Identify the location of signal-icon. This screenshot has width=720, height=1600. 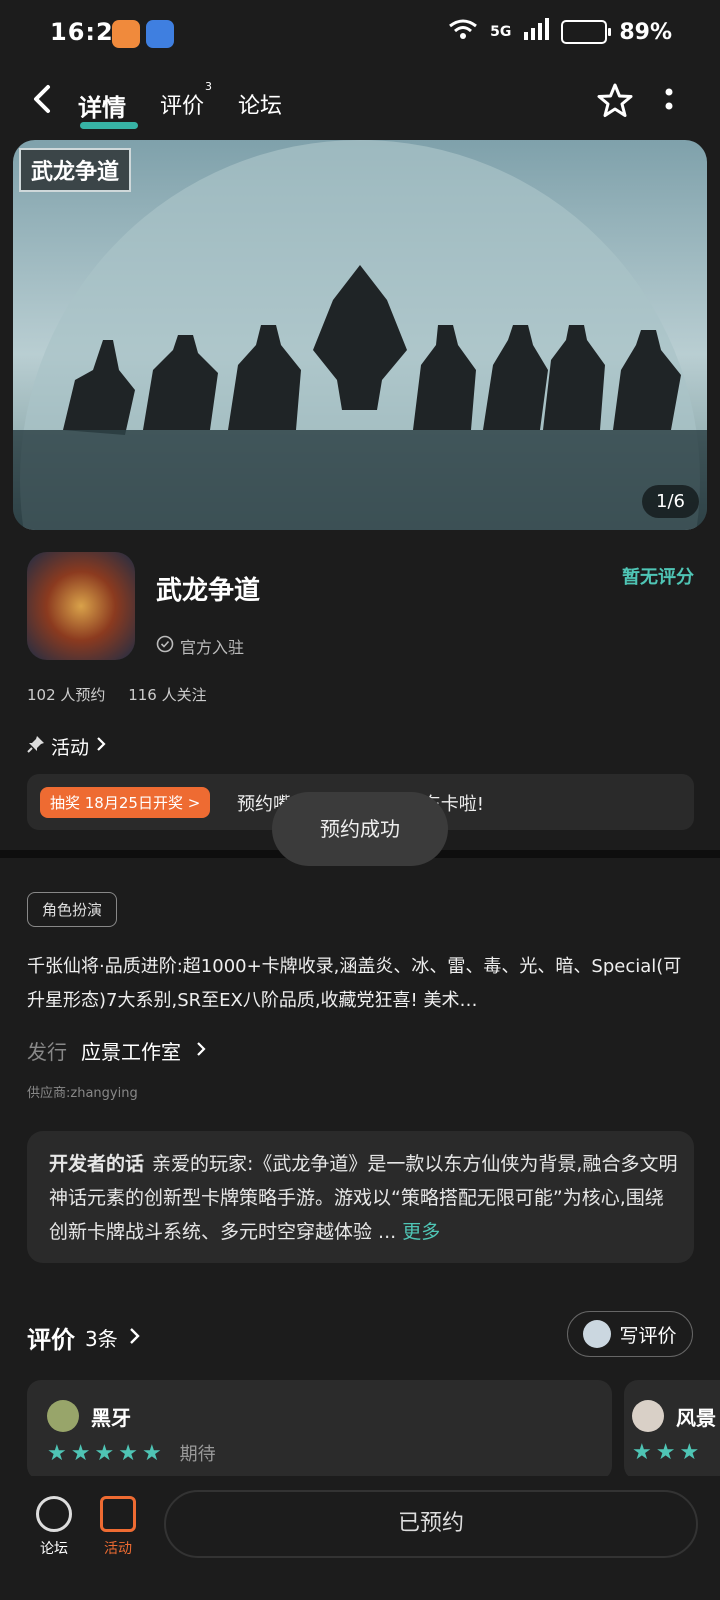
(536, 32).